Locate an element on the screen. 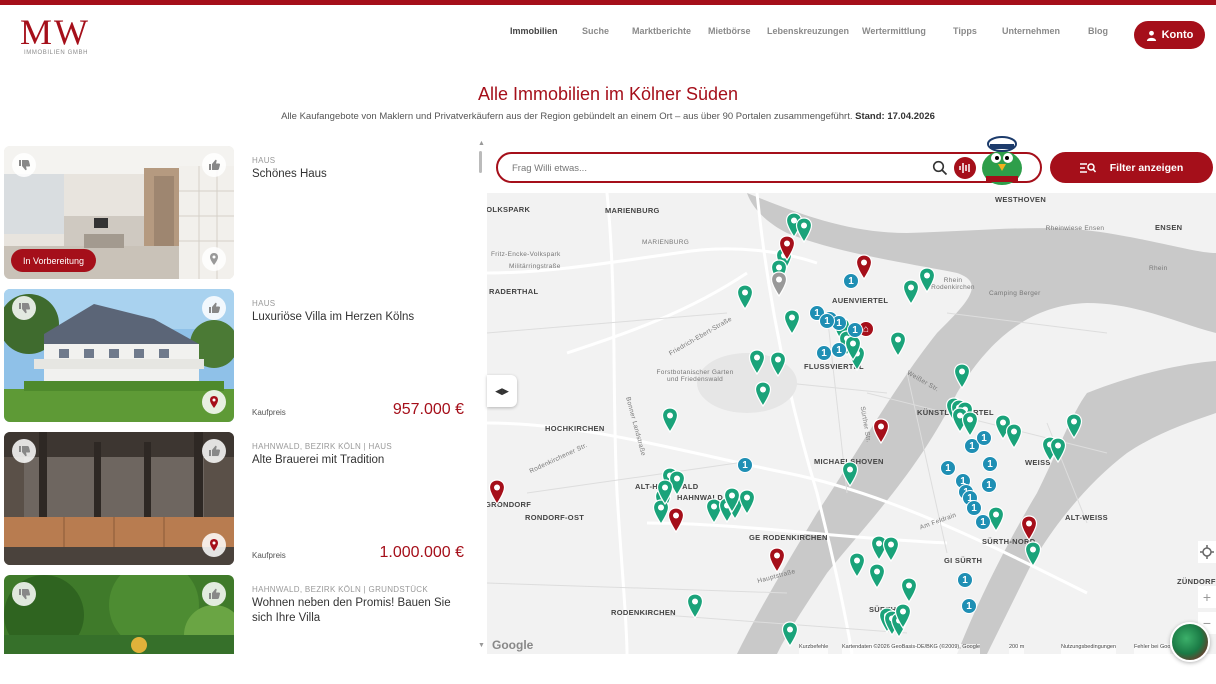 Image resolution: width=1216 pixels, height=684 pixels. chat-assistant-button is located at coordinates (1190, 642).